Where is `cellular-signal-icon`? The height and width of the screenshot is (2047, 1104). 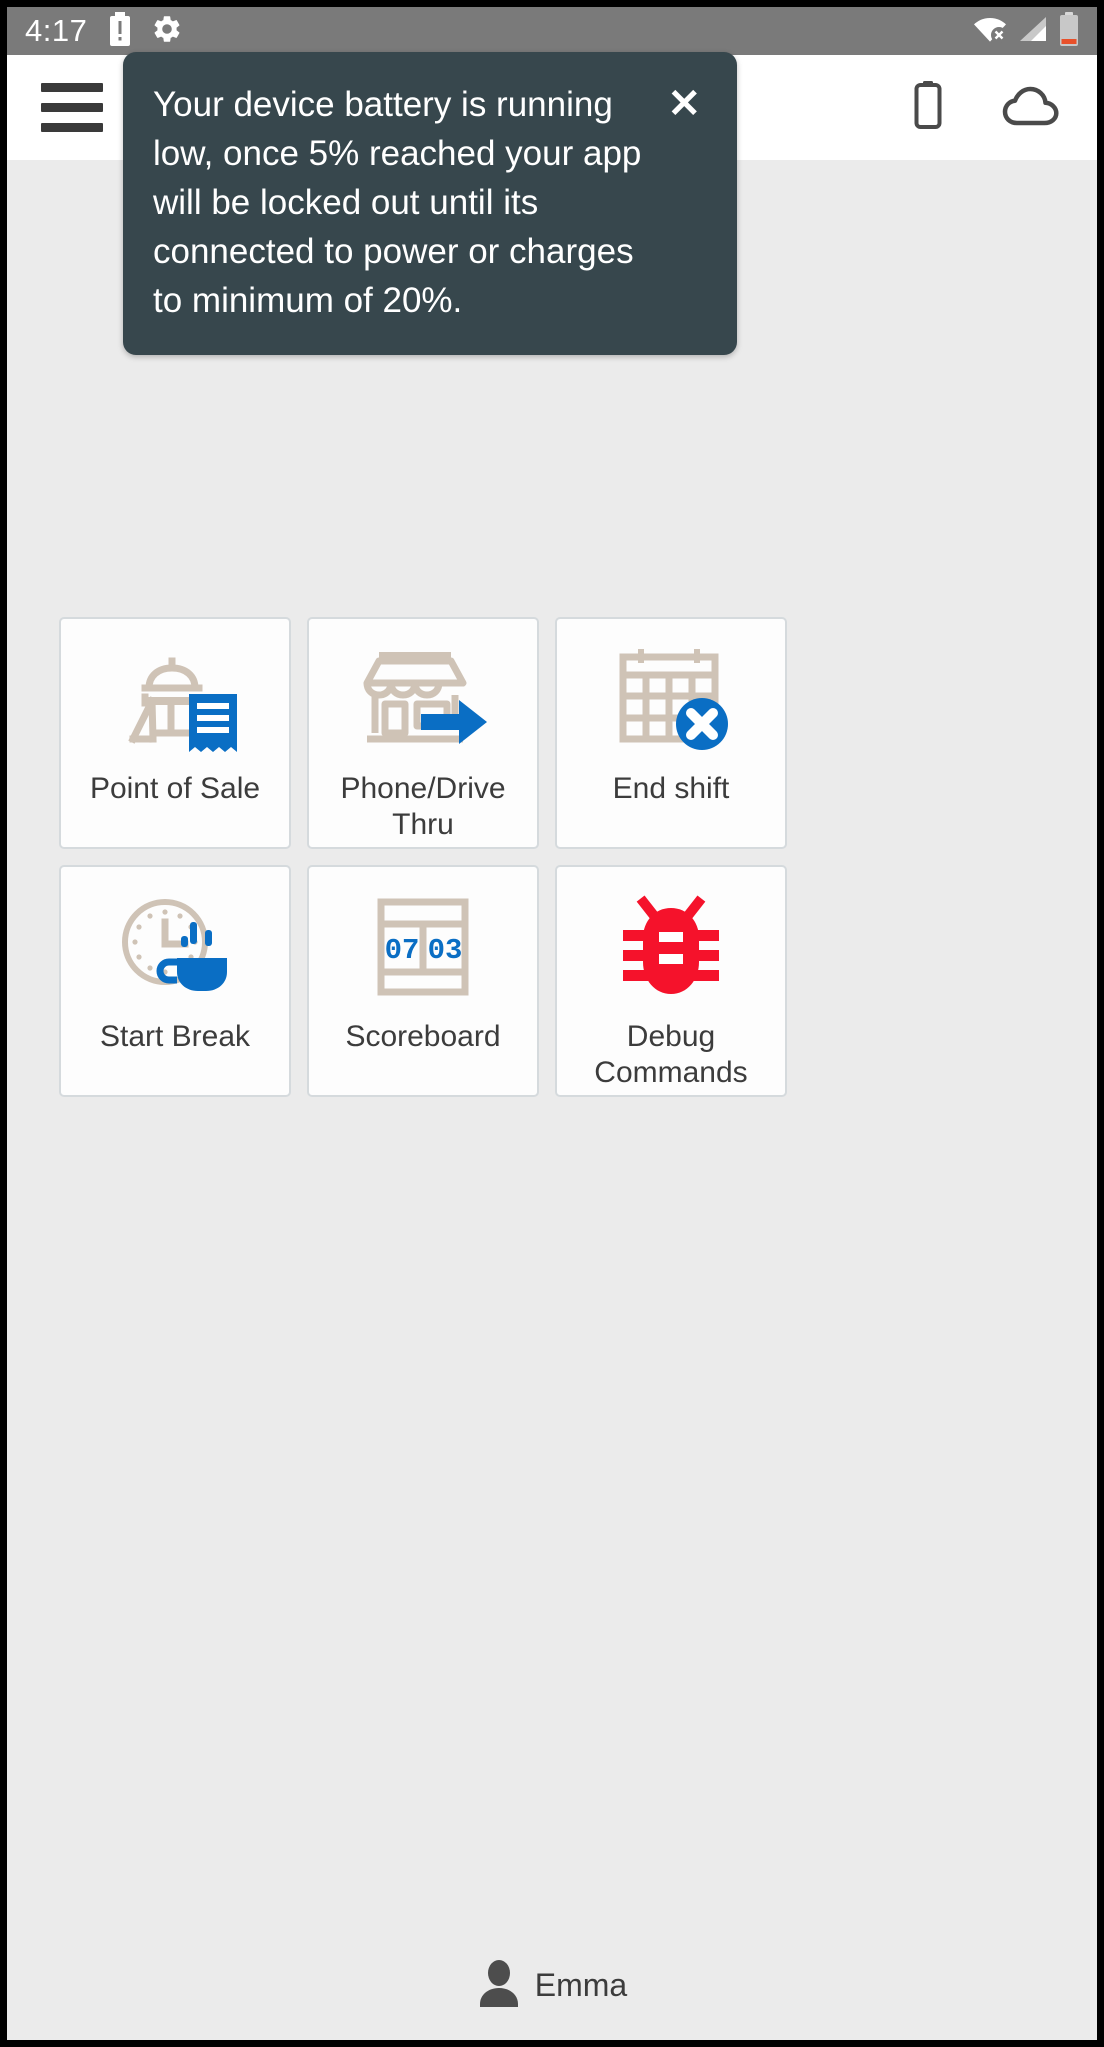
cellular-signal-icon is located at coordinates (1033, 31).